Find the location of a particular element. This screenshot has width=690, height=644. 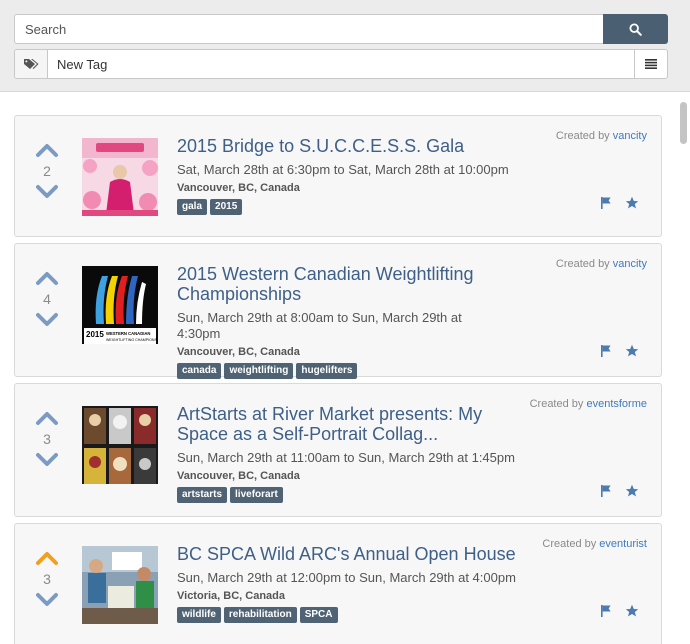

search-bar is located at coordinates (341, 29).